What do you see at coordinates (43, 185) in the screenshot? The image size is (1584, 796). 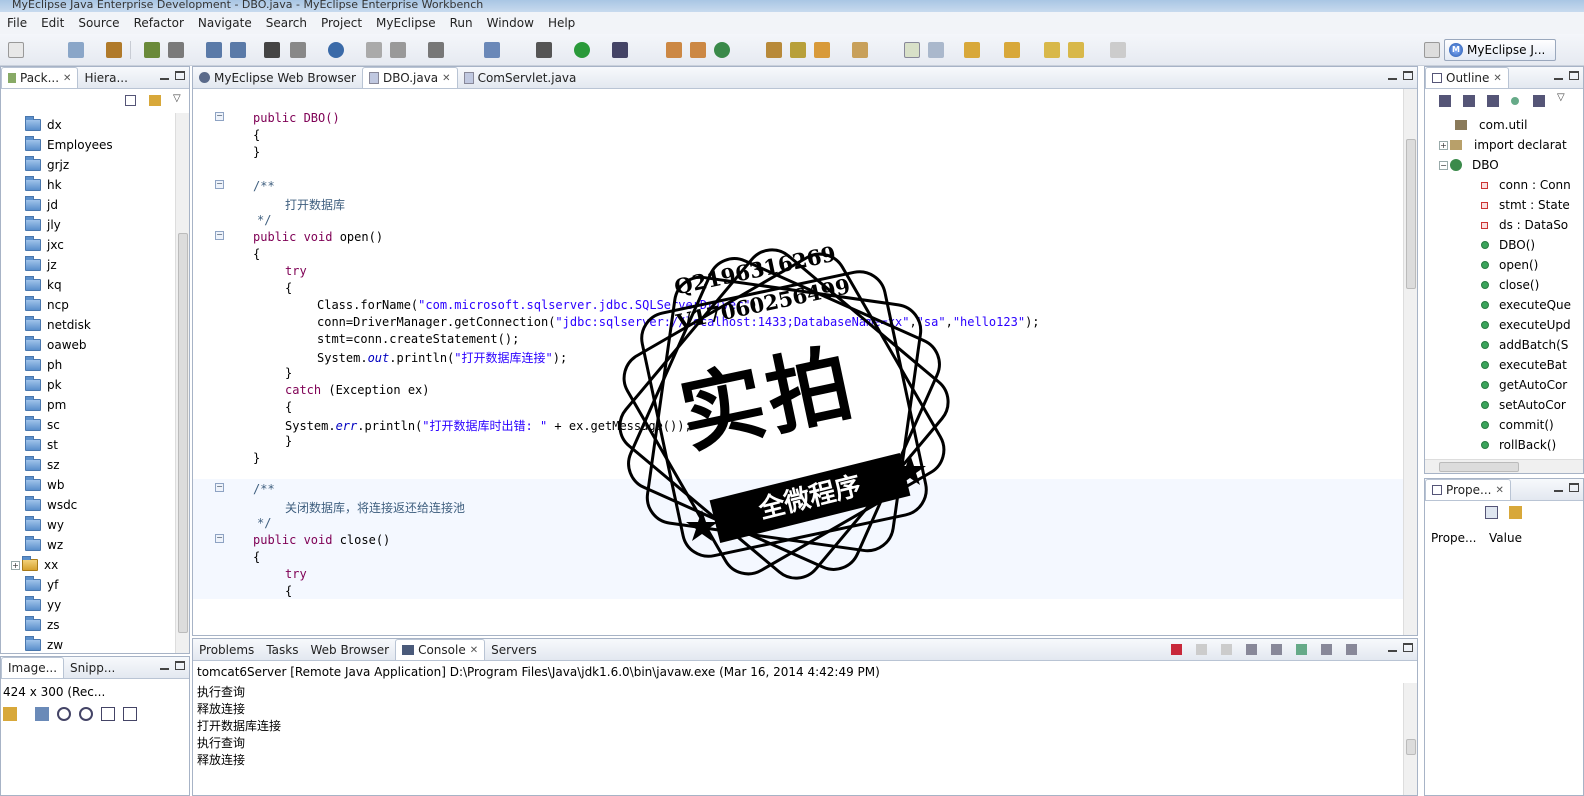 I see `tree-item: hk` at bounding box center [43, 185].